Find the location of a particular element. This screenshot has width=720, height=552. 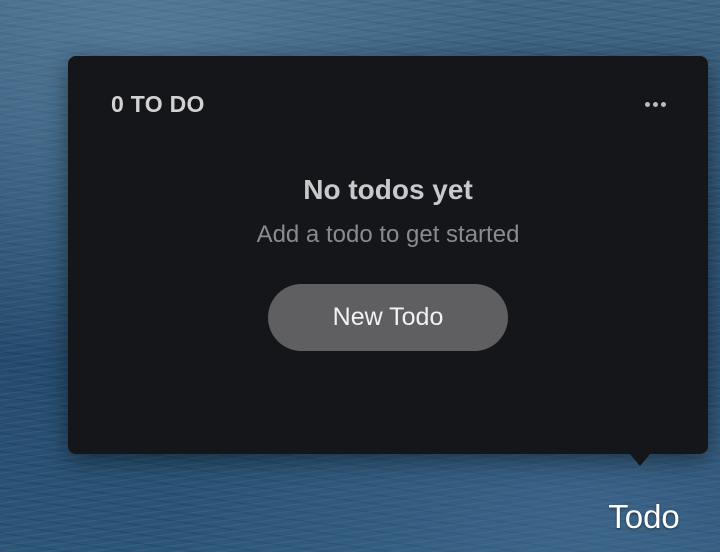

menubar-todo-item: Todo is located at coordinates (644, 517).